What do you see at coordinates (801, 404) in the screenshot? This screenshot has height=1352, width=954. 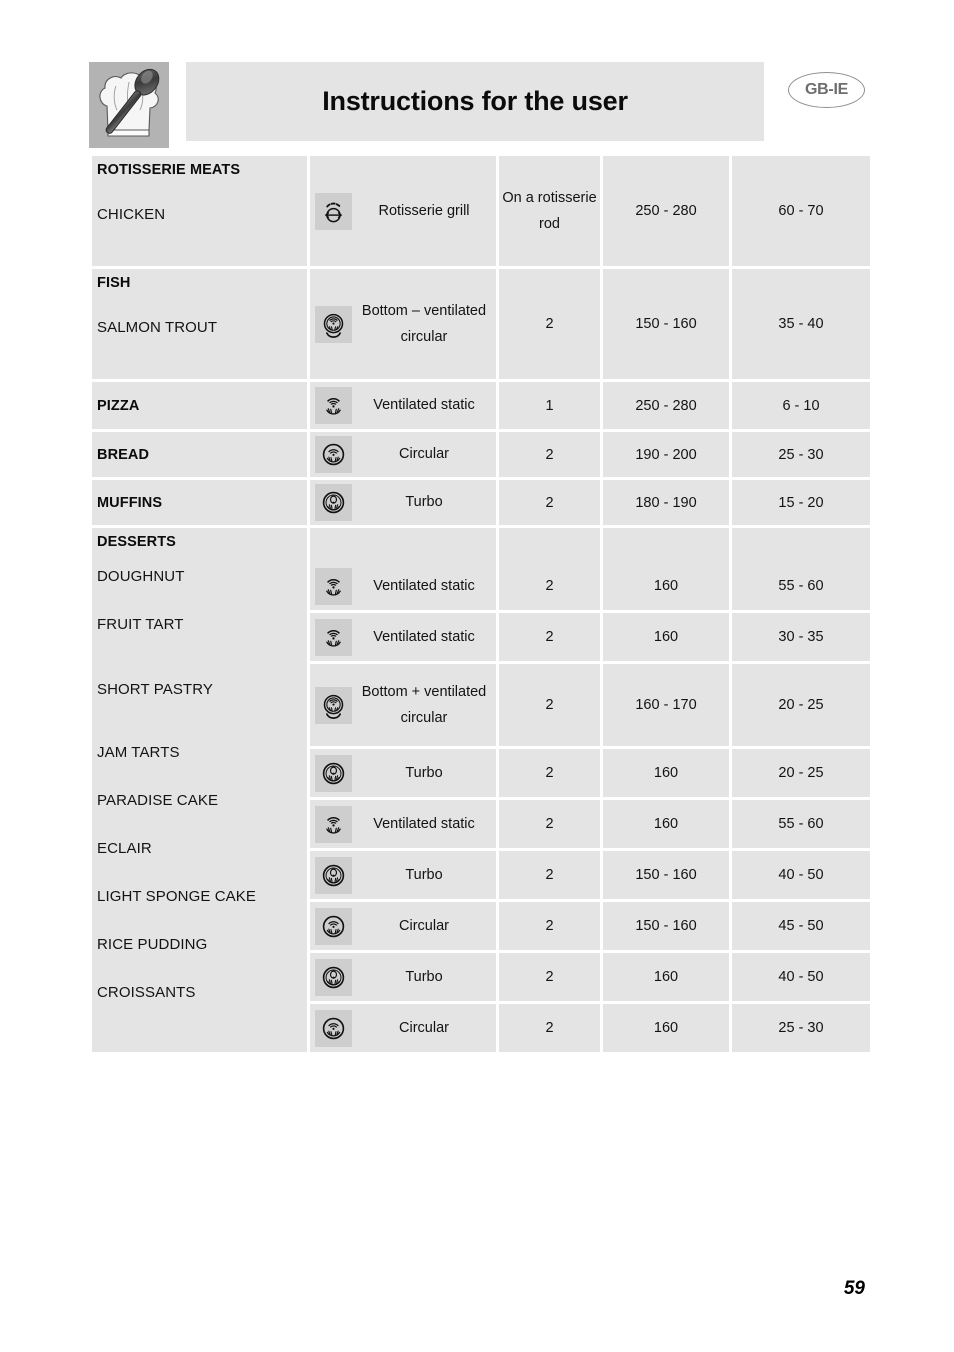 I see `time-cell: 6 - 10` at bounding box center [801, 404].